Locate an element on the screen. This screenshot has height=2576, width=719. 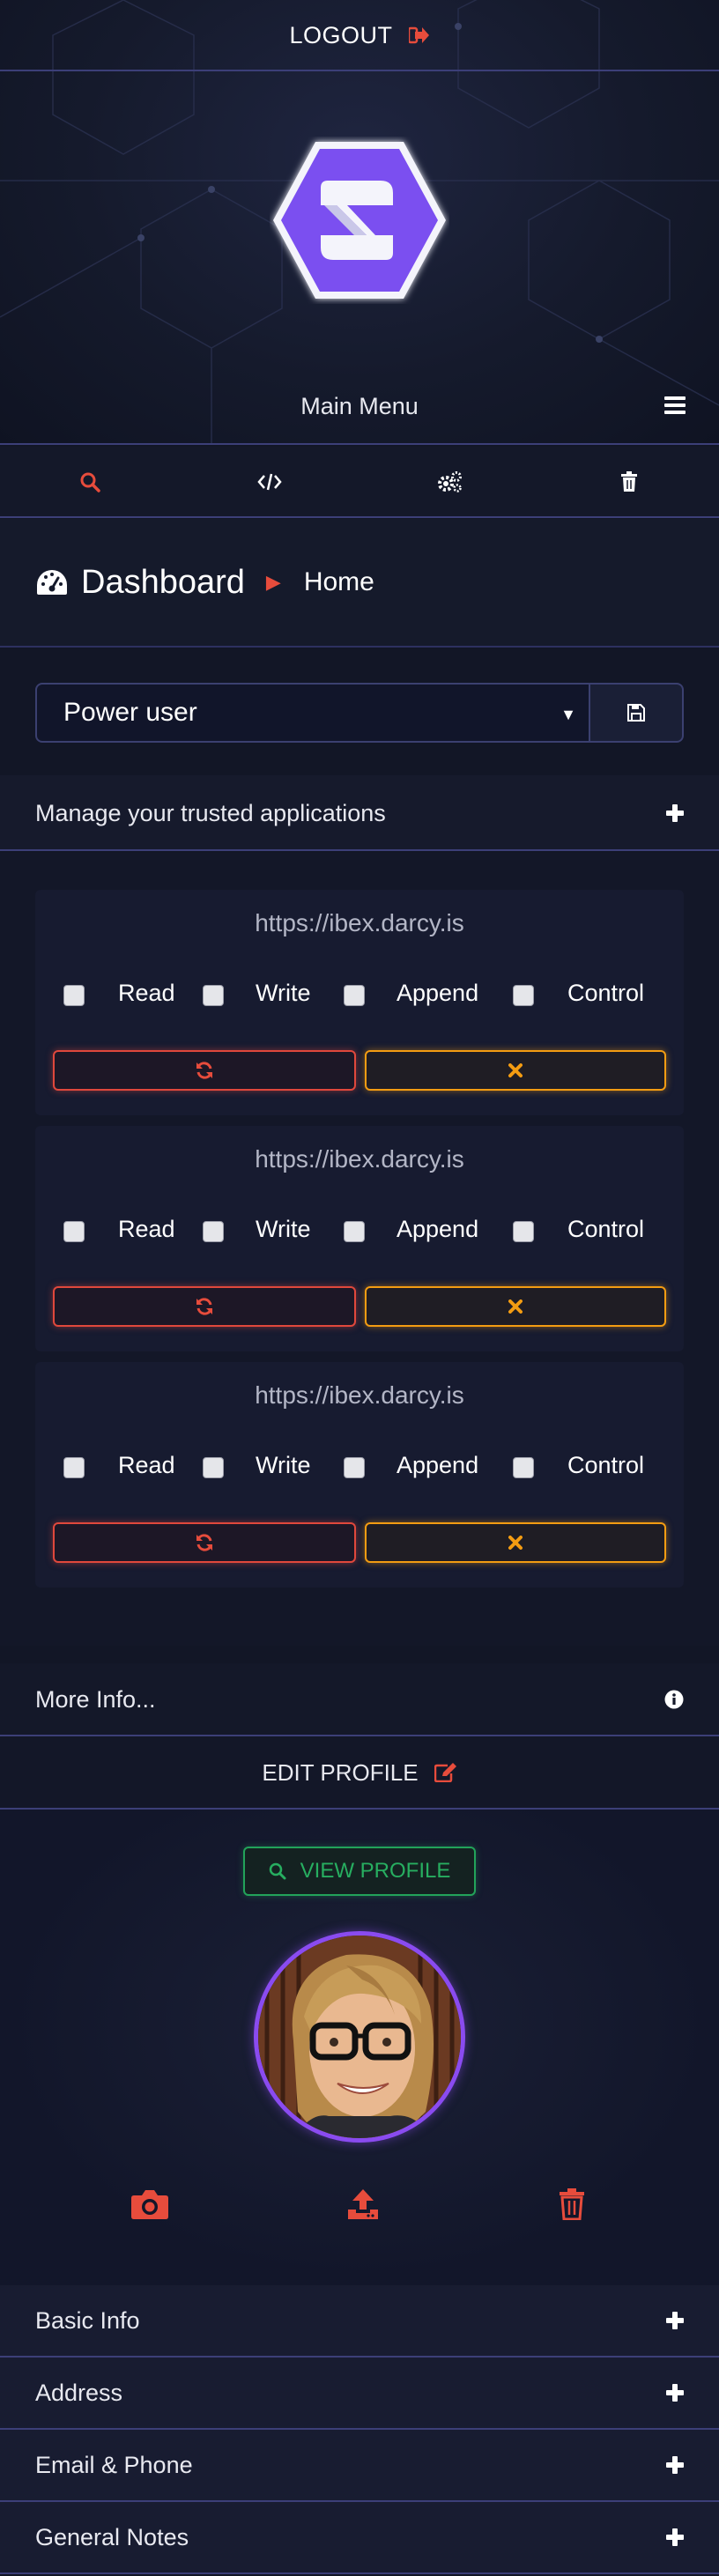
gears-icon is located at coordinates (449, 482).